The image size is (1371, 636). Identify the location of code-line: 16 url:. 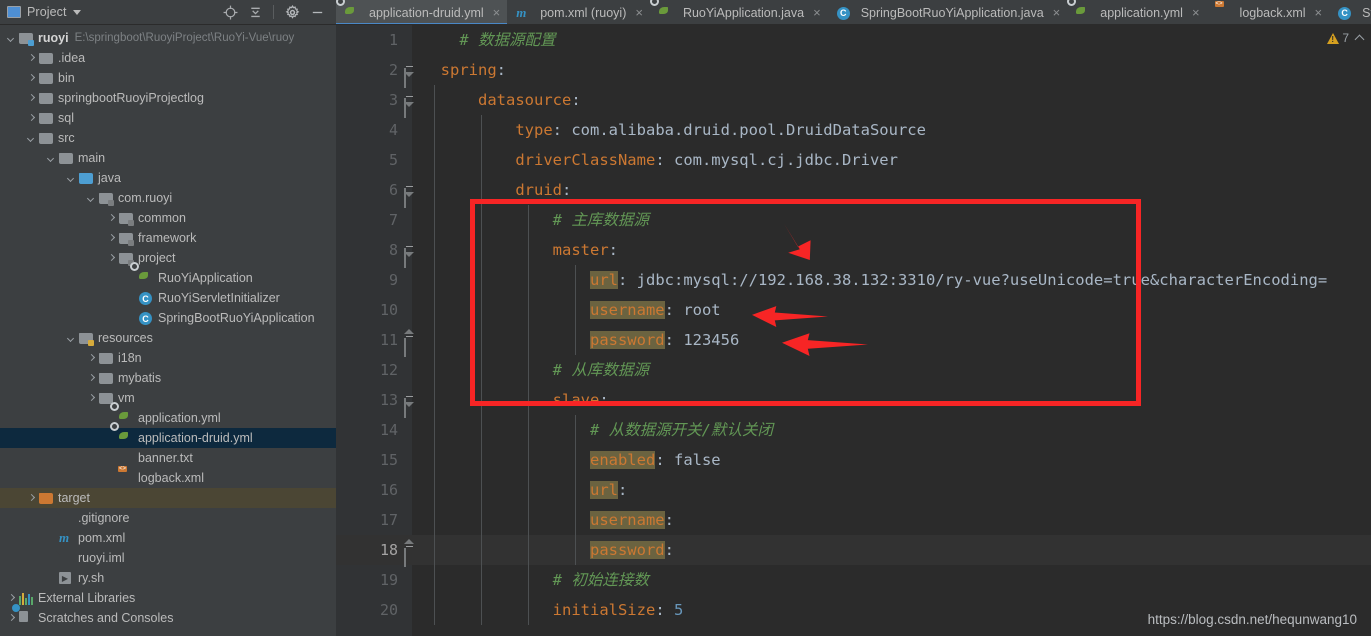
(853, 490).